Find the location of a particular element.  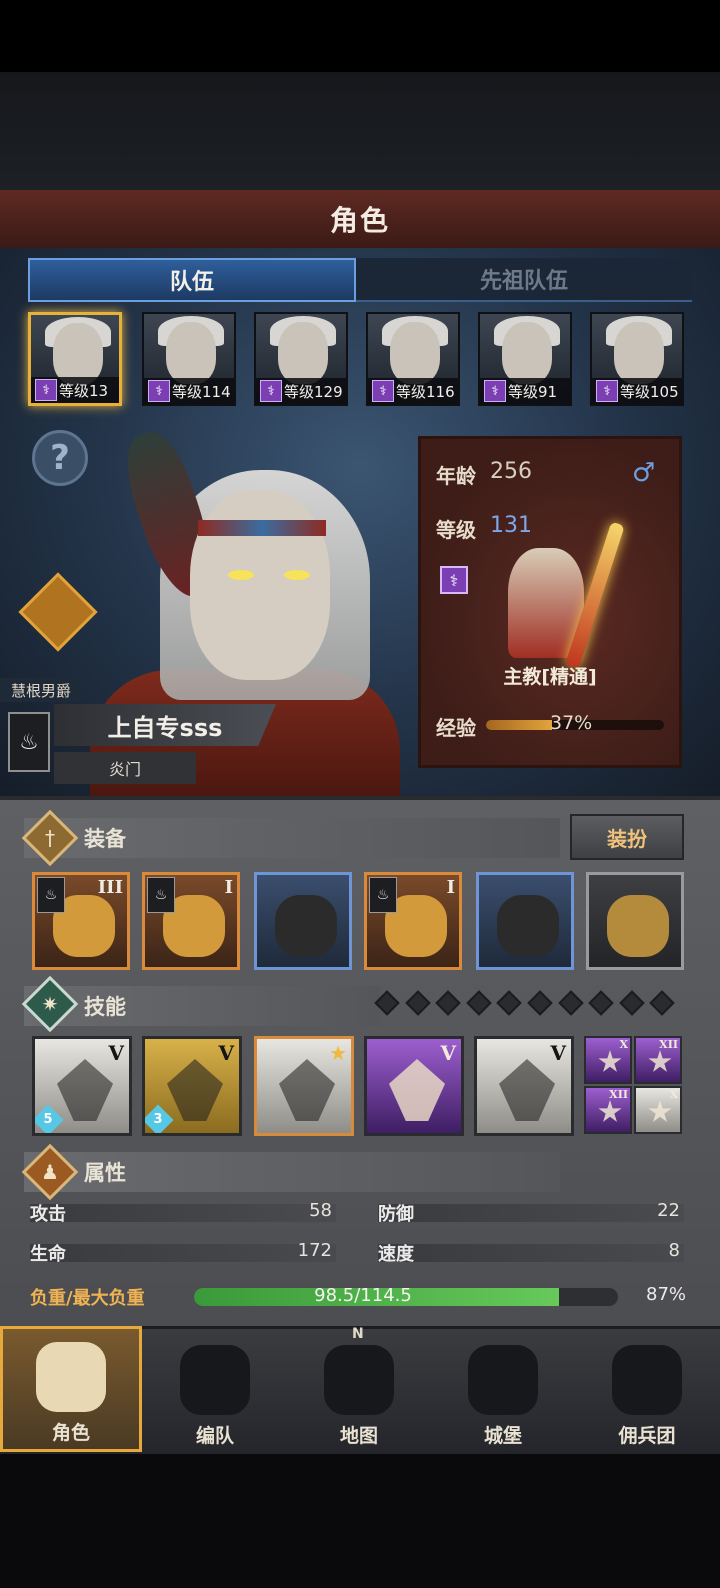

portrait-level: 等级105 is located at coordinates (649, 391).